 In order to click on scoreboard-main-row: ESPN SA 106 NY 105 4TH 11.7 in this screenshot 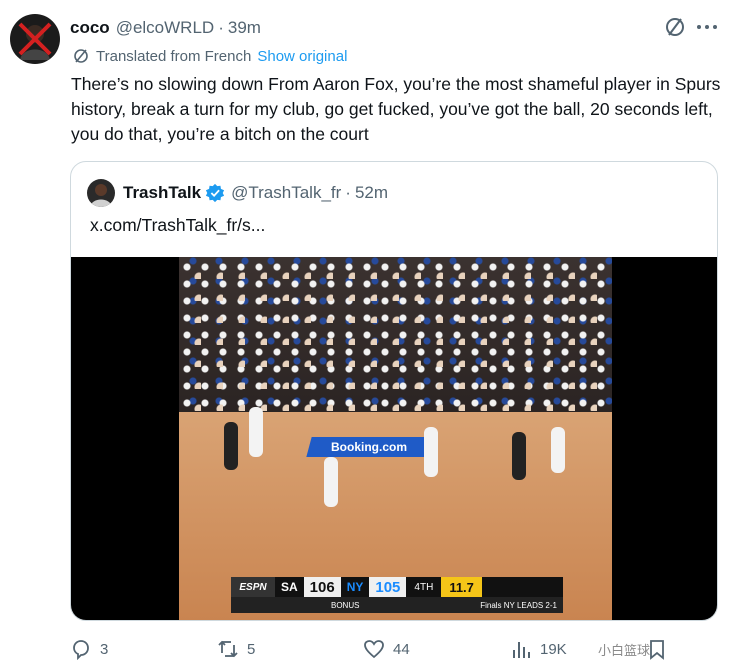, I will do `click(397, 587)`.